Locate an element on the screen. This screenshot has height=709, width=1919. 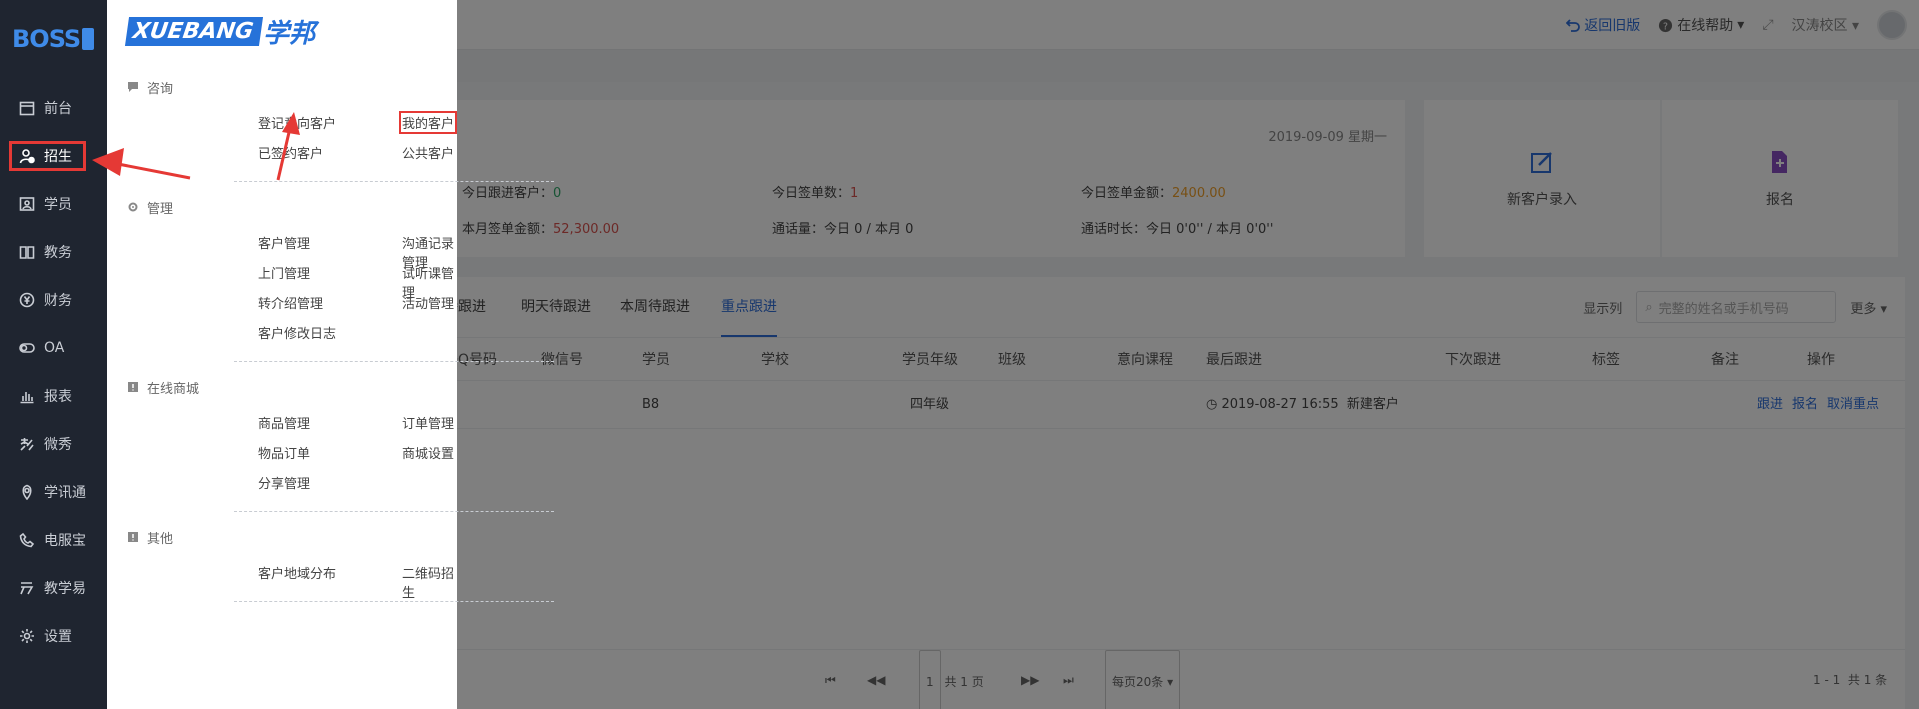
sidebar-item-reports: 报表 is located at coordinates (53, 396).